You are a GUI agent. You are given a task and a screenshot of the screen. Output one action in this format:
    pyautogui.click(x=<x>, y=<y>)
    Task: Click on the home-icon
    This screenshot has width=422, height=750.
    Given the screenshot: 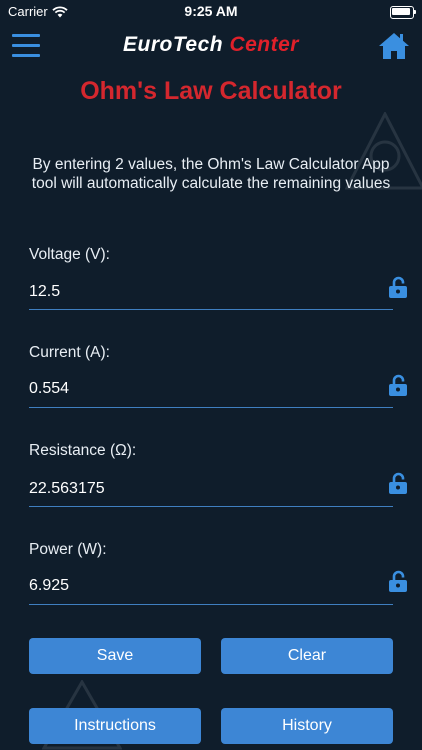 What is the action you would take?
    pyautogui.click(x=394, y=46)
    